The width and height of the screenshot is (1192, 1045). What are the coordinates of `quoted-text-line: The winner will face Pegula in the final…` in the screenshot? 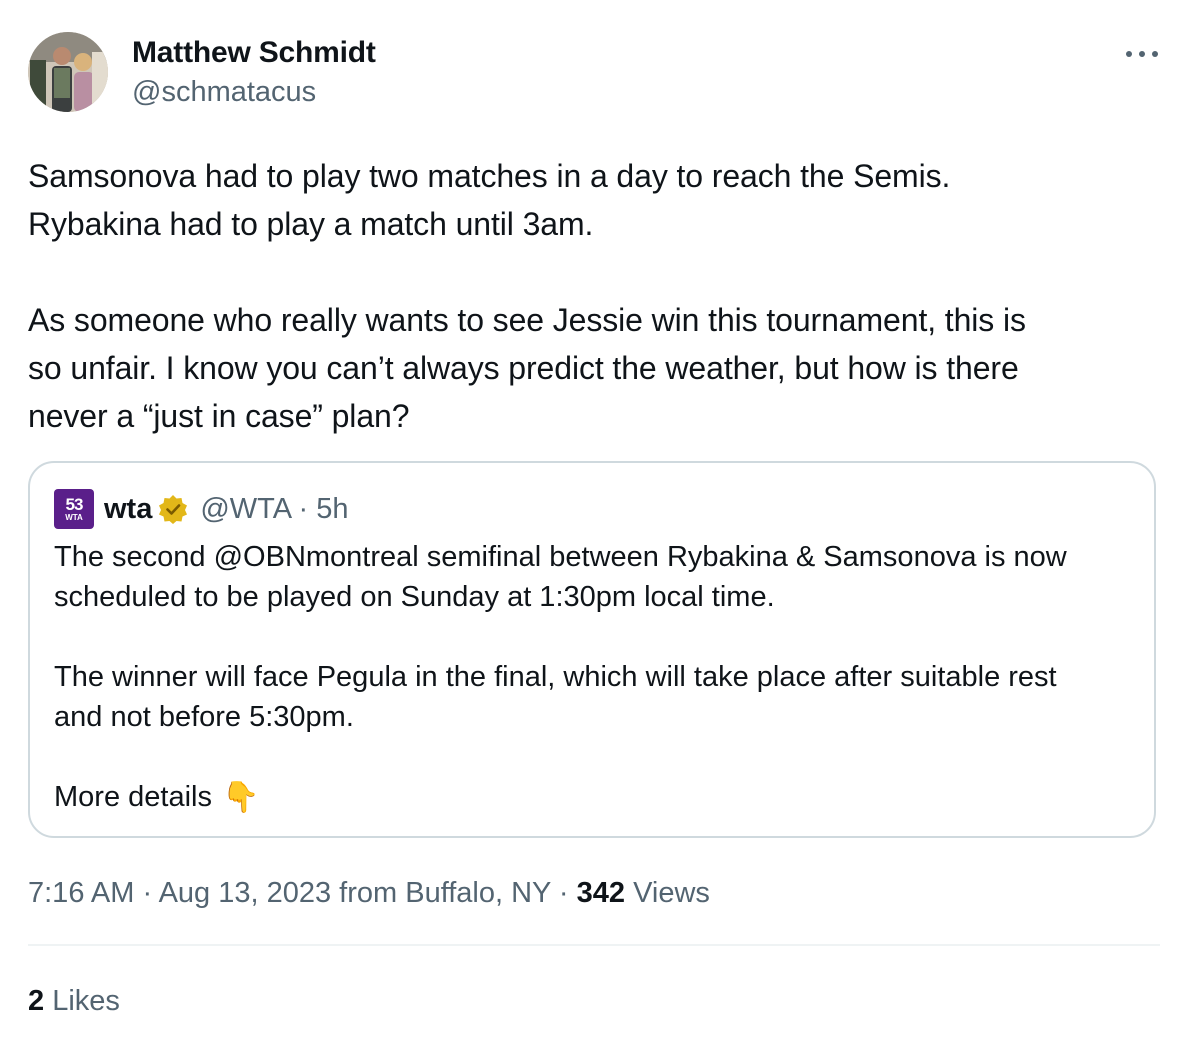 It's located at (555, 677).